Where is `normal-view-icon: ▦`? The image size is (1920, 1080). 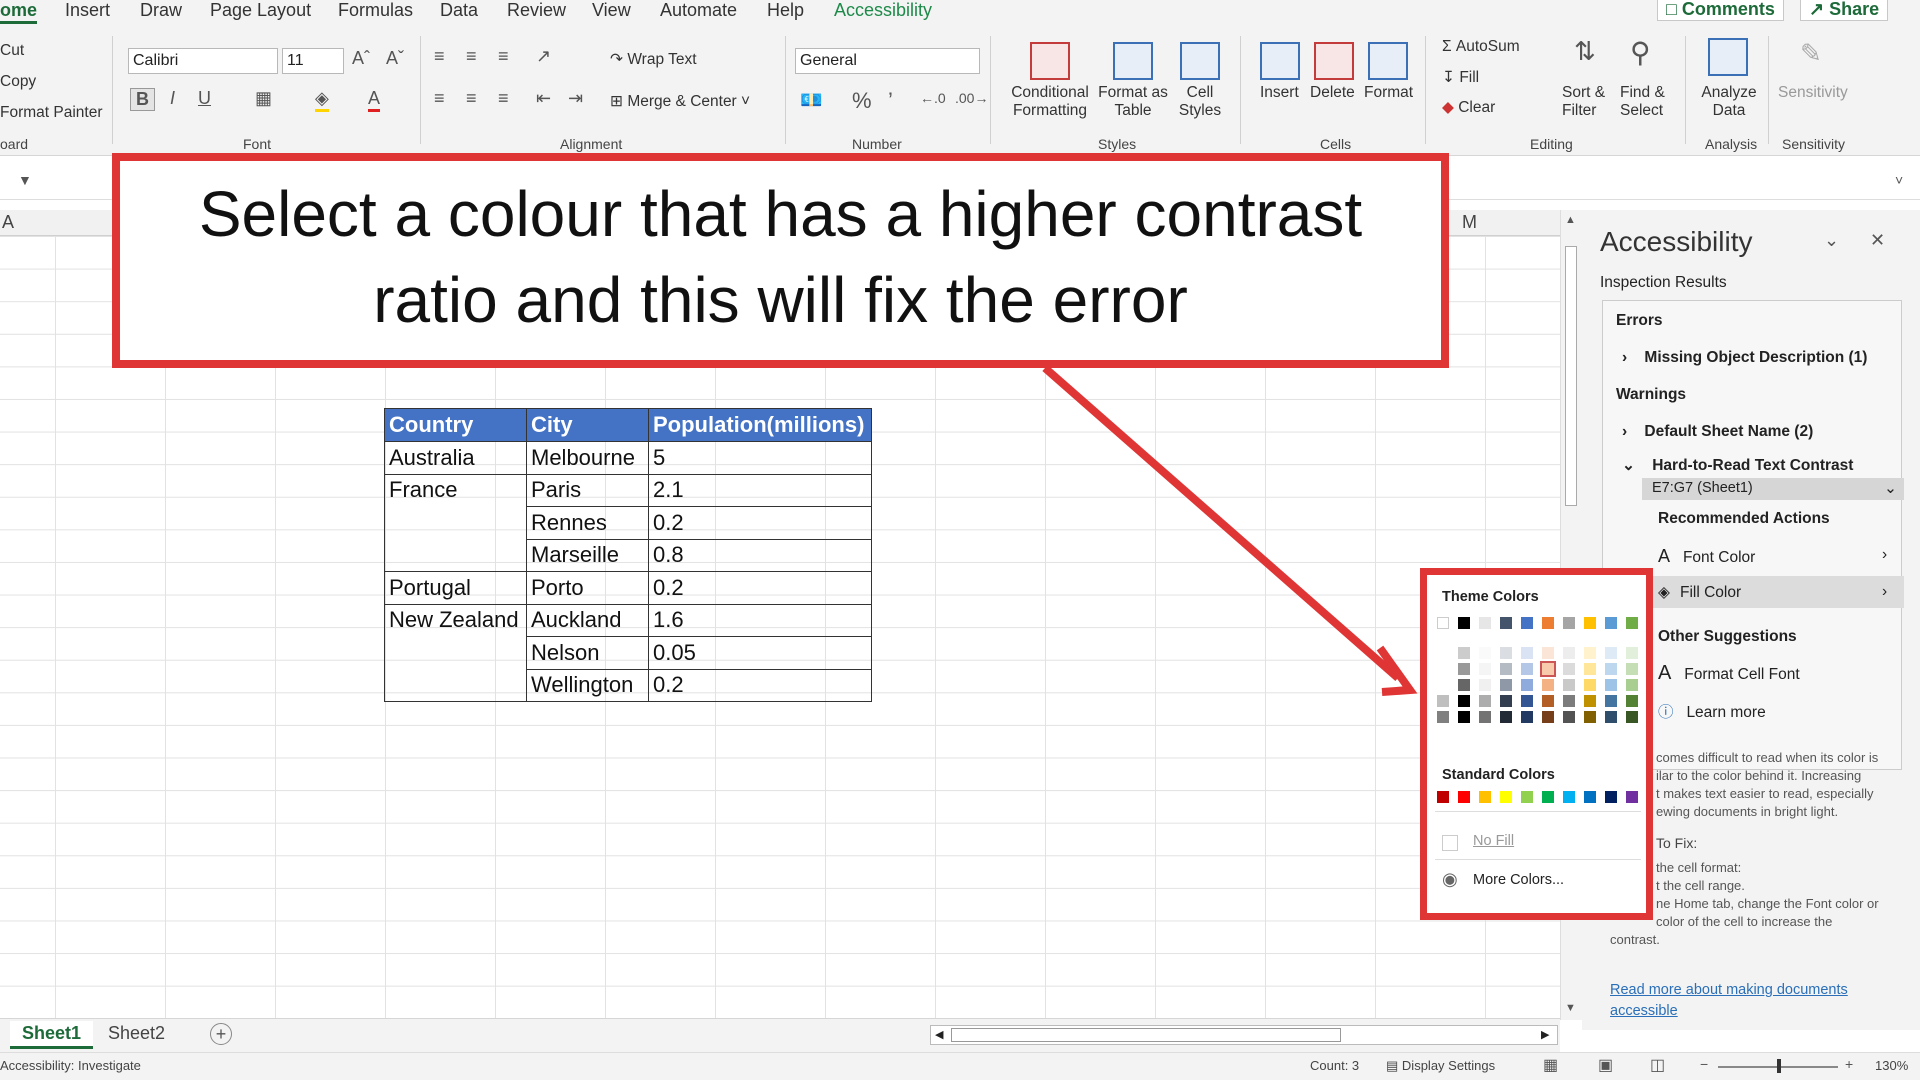 normal-view-icon: ▦ is located at coordinates (1550, 1065).